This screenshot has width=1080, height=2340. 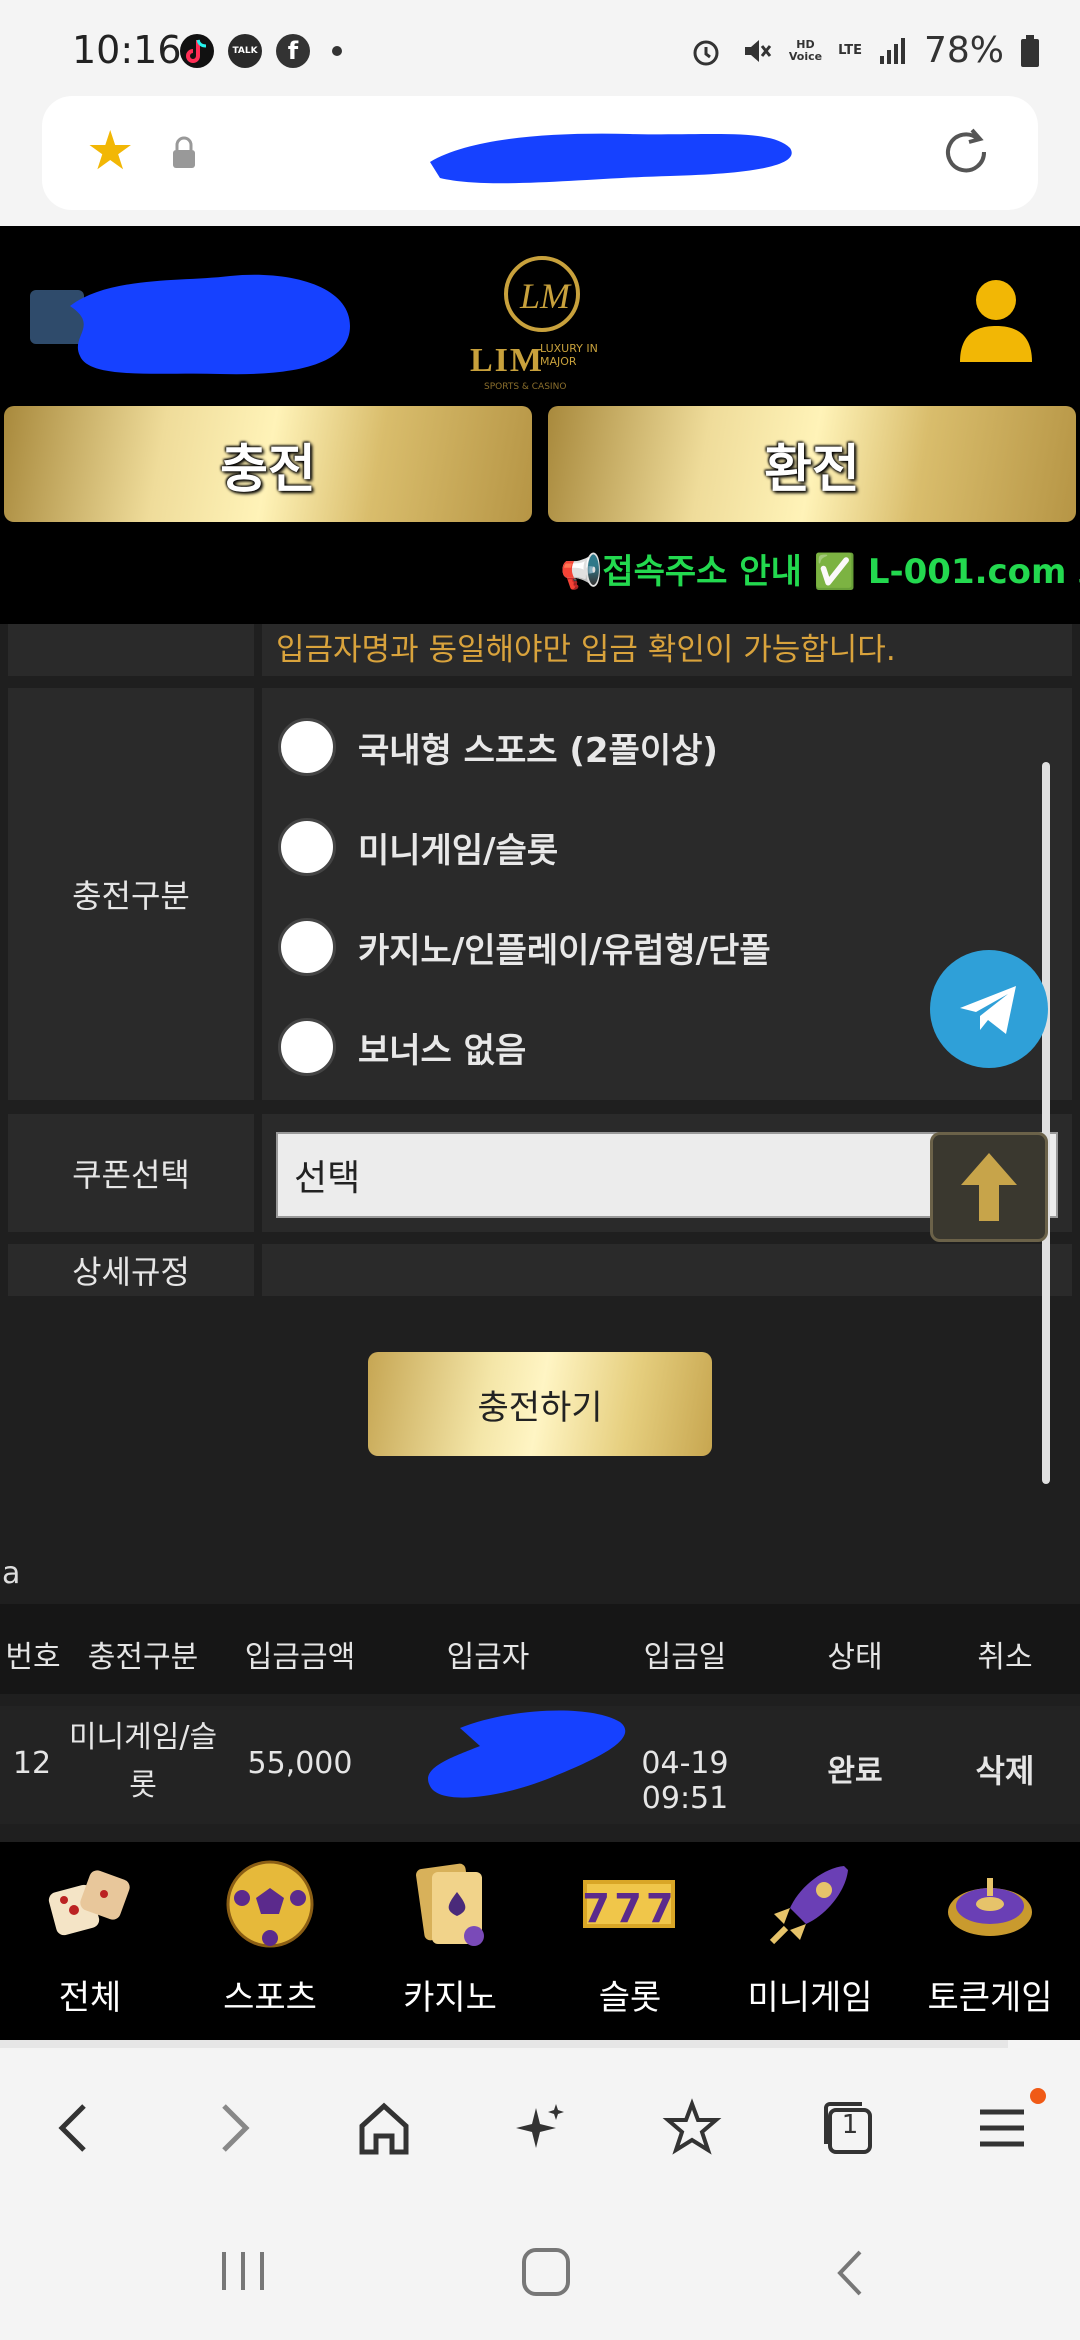 I want to click on row-delete-button: 삭제, so click(x=1005, y=1769).